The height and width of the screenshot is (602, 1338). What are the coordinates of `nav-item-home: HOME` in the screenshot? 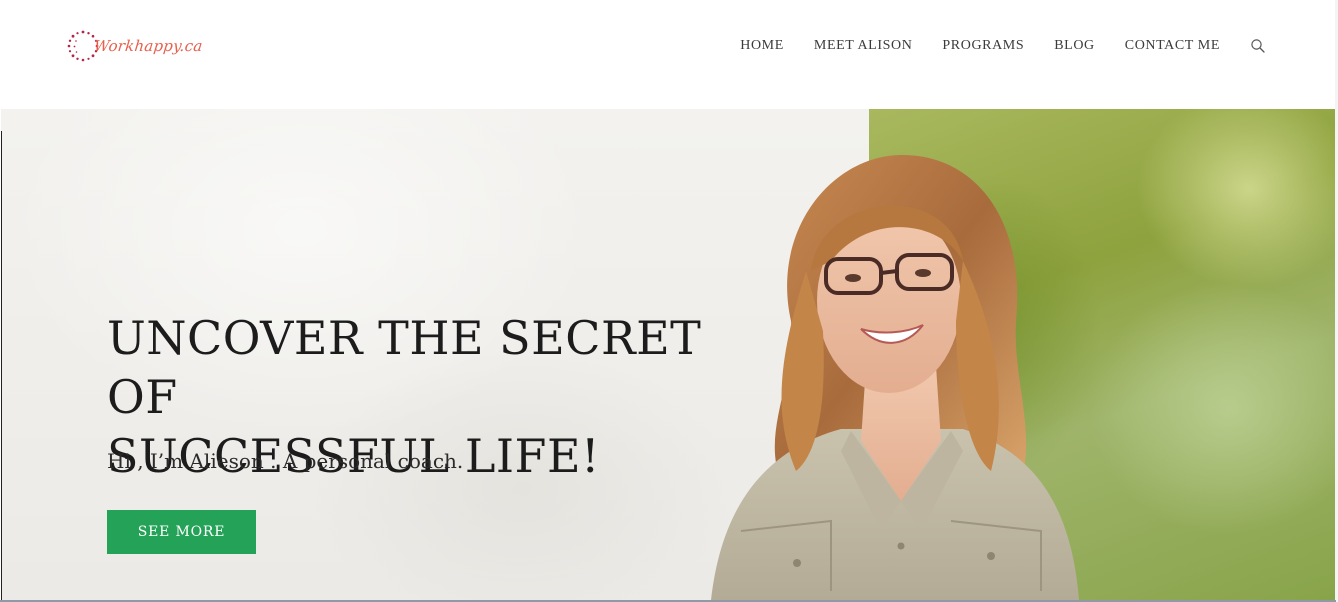 It's located at (762, 46).